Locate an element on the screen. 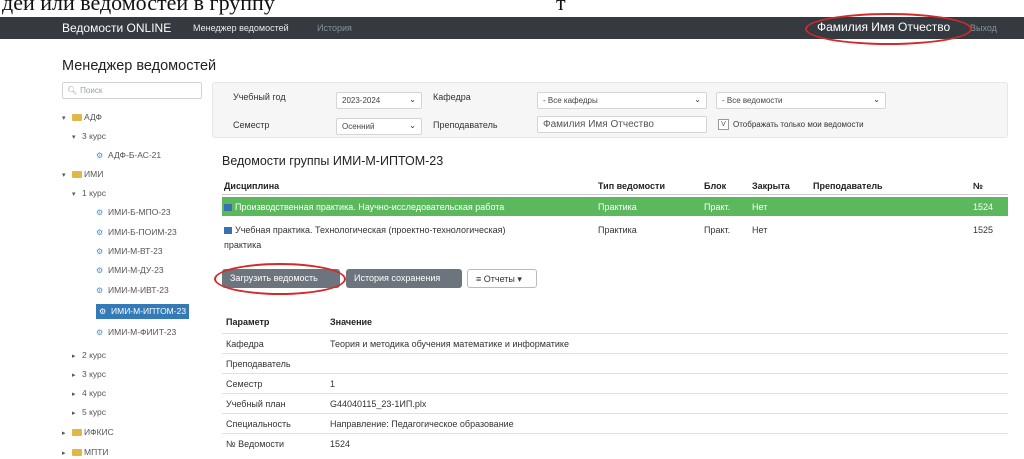 The width and height of the screenshot is (1024, 459). user-name: Фамилия Имя Отчество is located at coordinates (883, 27).